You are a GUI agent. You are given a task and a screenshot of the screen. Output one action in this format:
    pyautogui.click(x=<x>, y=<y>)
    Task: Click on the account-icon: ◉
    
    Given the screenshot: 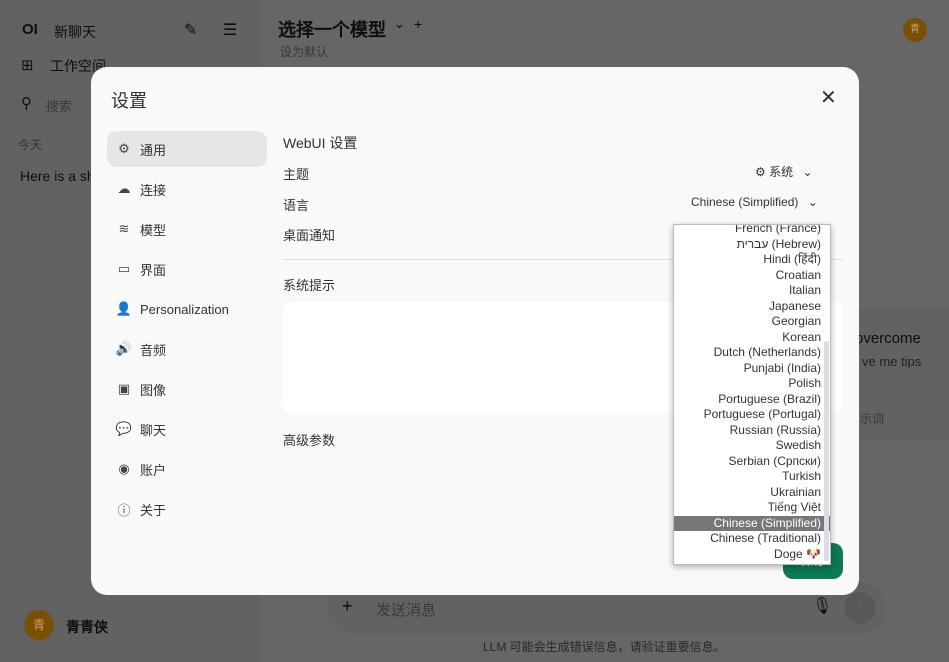 What is the action you would take?
    pyautogui.click(x=124, y=468)
    